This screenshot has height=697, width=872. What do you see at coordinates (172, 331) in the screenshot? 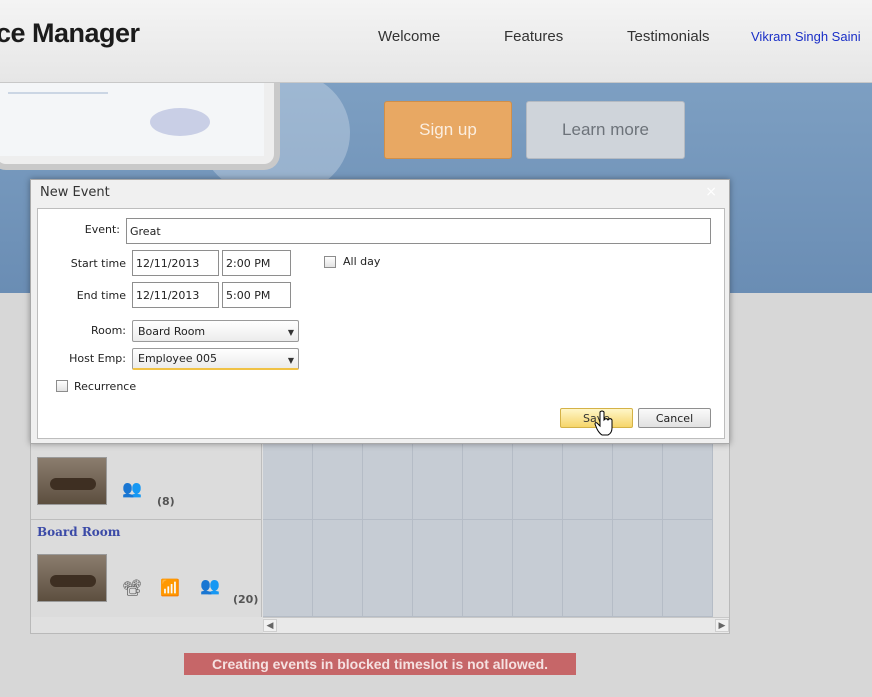
I see `room-selected-value: Board Room` at bounding box center [172, 331].